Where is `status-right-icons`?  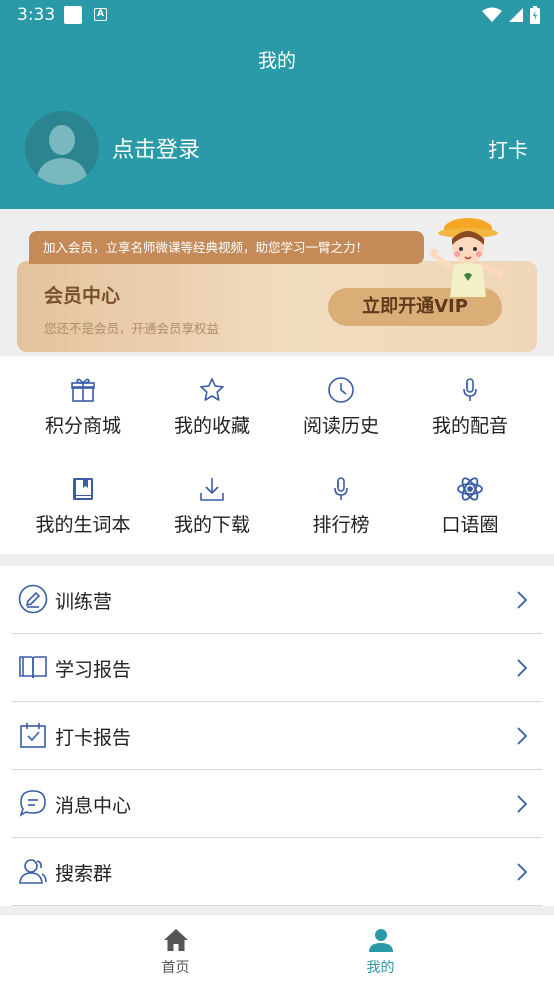
status-right-icons is located at coordinates (511, 15).